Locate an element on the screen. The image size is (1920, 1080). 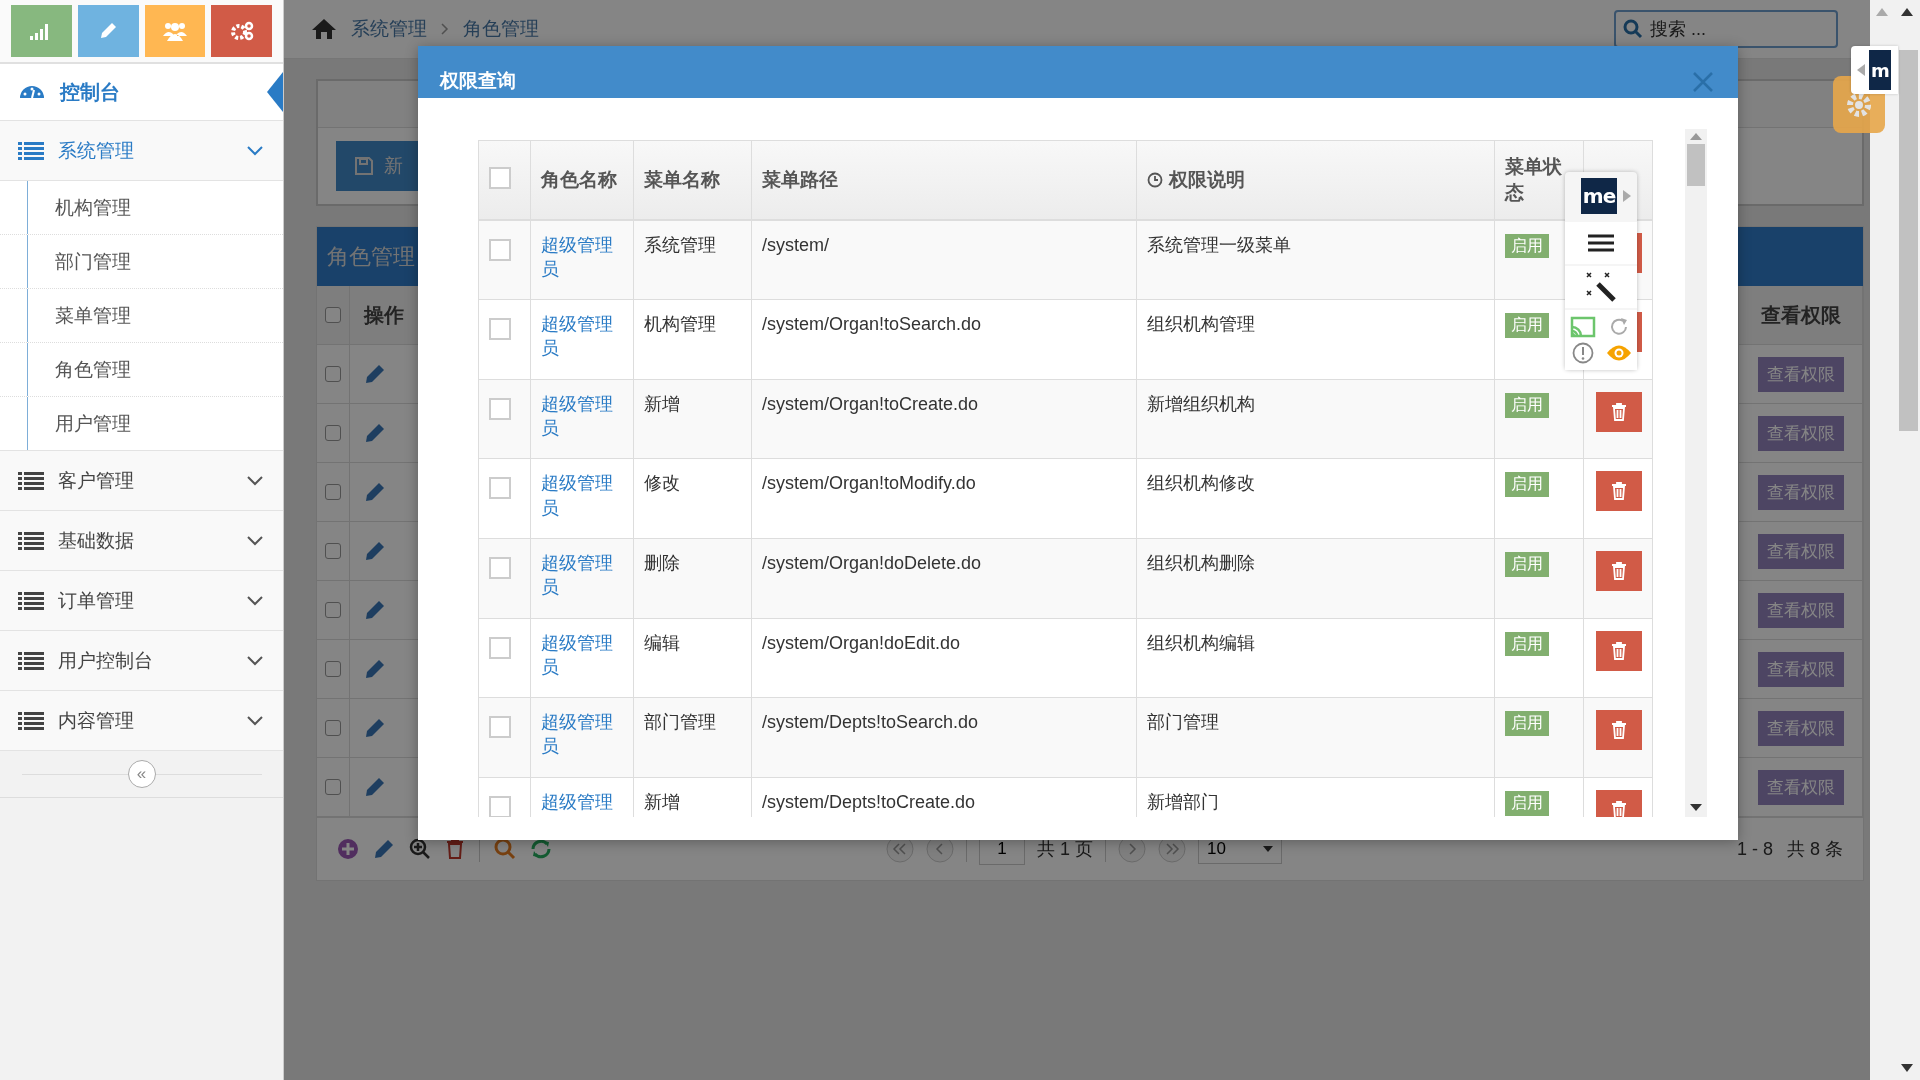
cast-icon is located at coordinates (1583, 327).